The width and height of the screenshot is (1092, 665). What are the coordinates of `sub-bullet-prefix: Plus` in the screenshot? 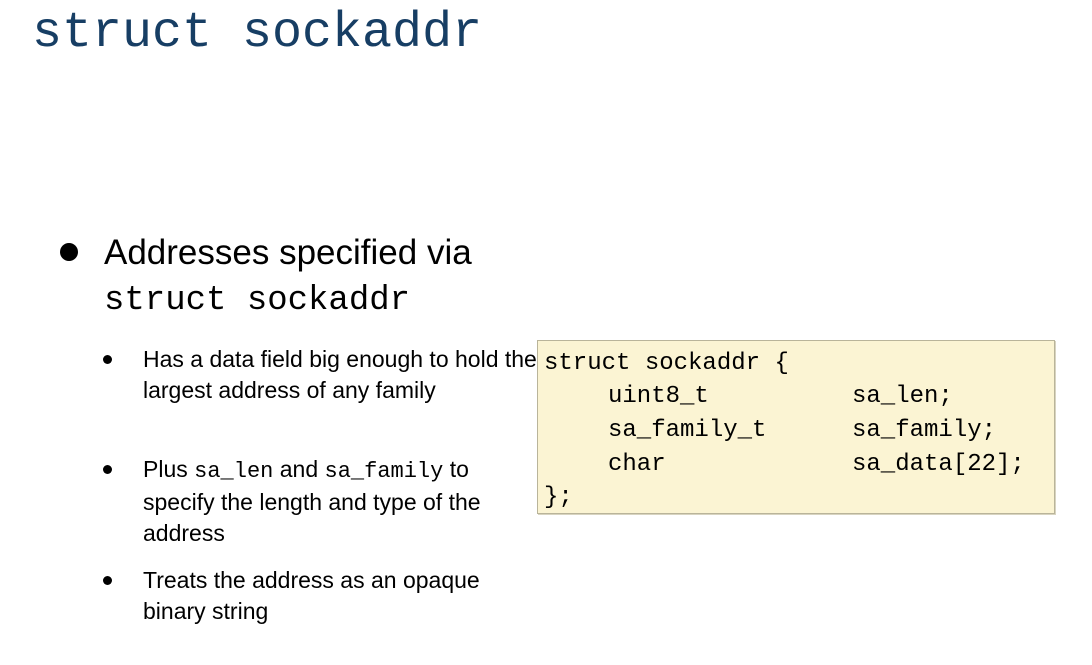 It's located at (169, 469).